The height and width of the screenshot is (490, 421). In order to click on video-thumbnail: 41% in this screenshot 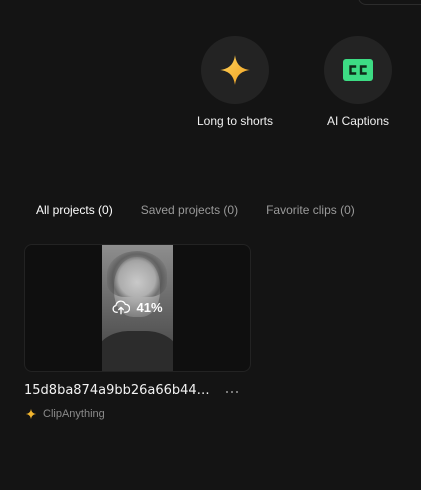, I will do `click(137, 308)`.